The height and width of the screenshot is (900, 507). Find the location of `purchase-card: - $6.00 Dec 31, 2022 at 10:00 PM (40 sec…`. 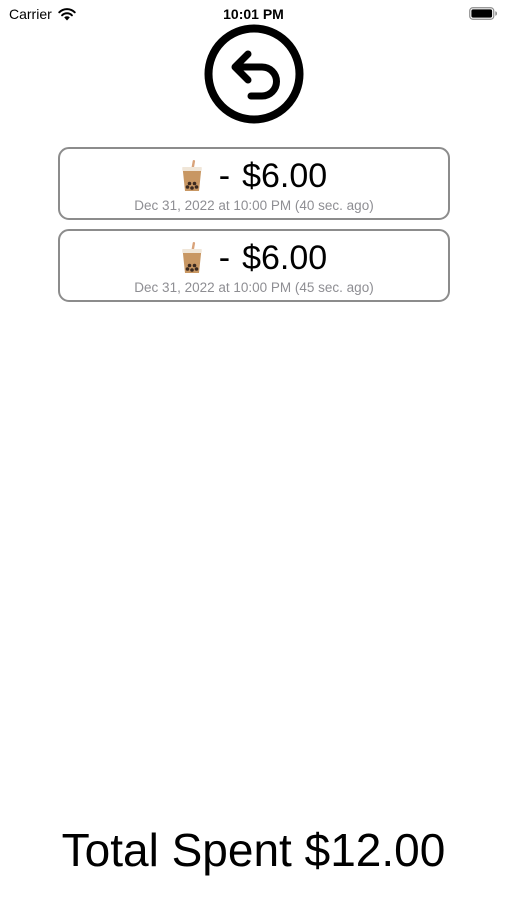

purchase-card: - $6.00 Dec 31, 2022 at 10:00 PM (40 sec… is located at coordinates (254, 183).